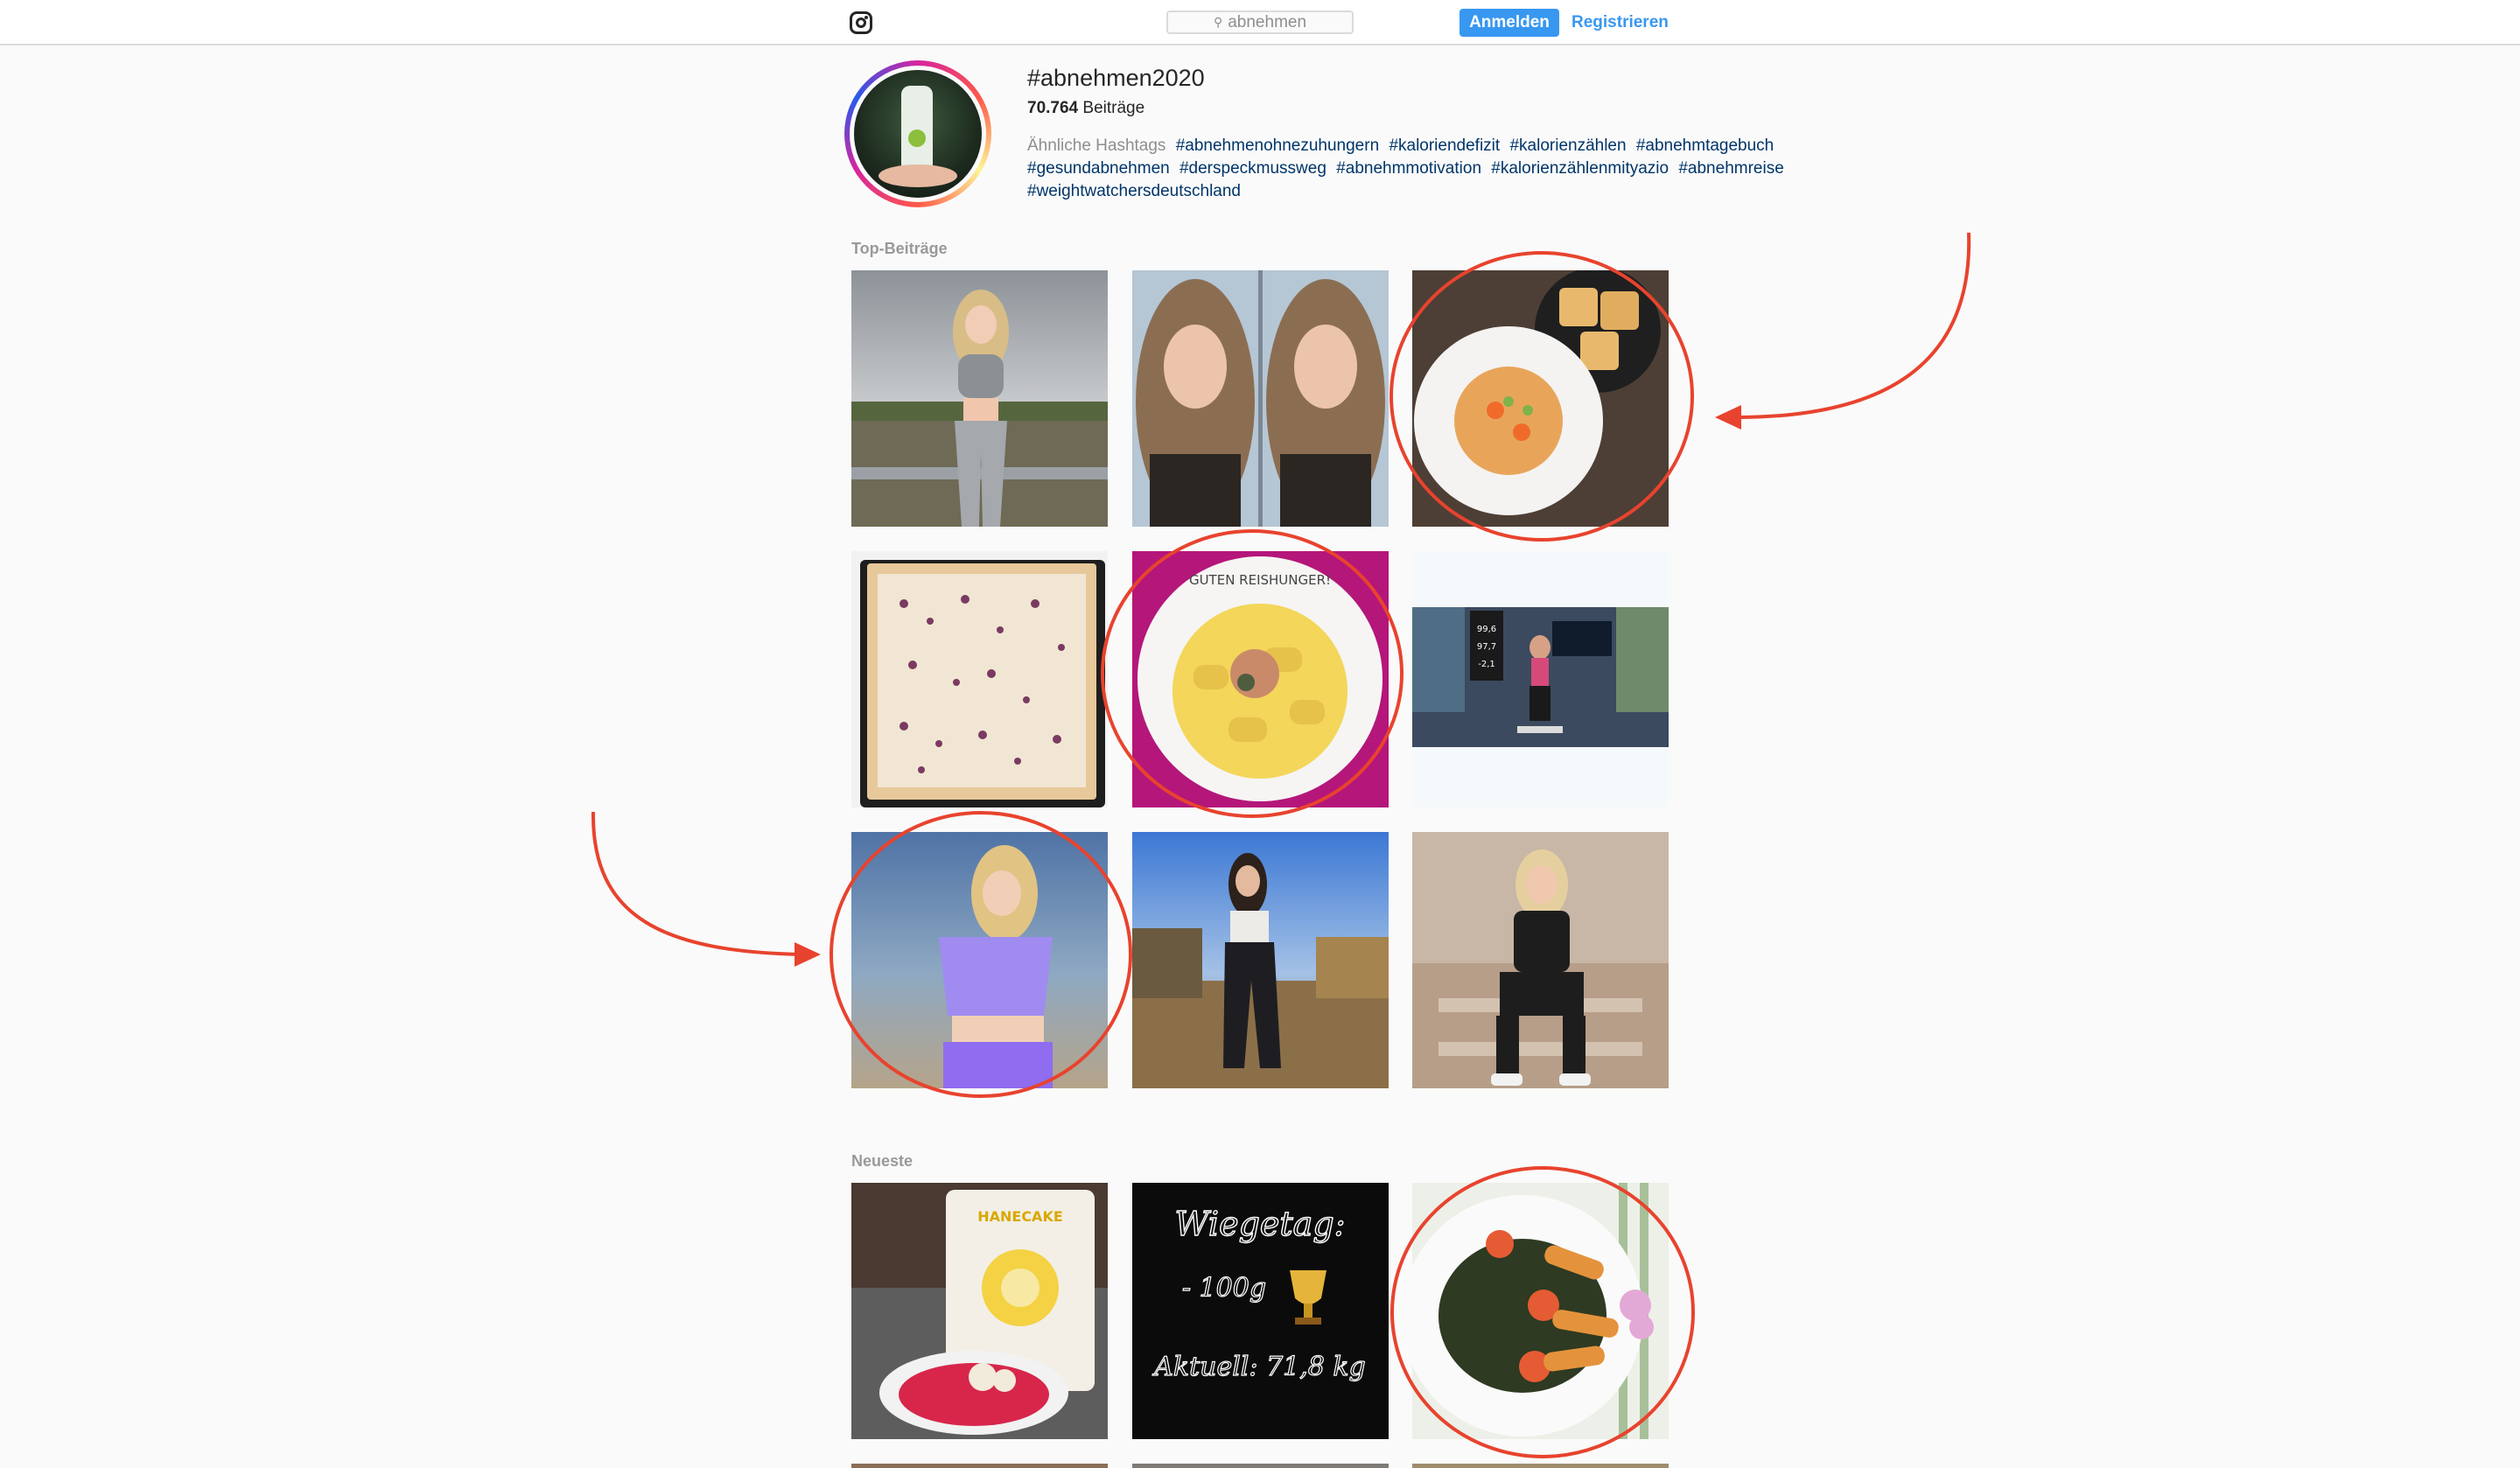 Image resolution: width=2520 pixels, height=1468 pixels. I want to click on related-hashtag-link: #abnehmenohnezuhungern, so click(1277, 145).